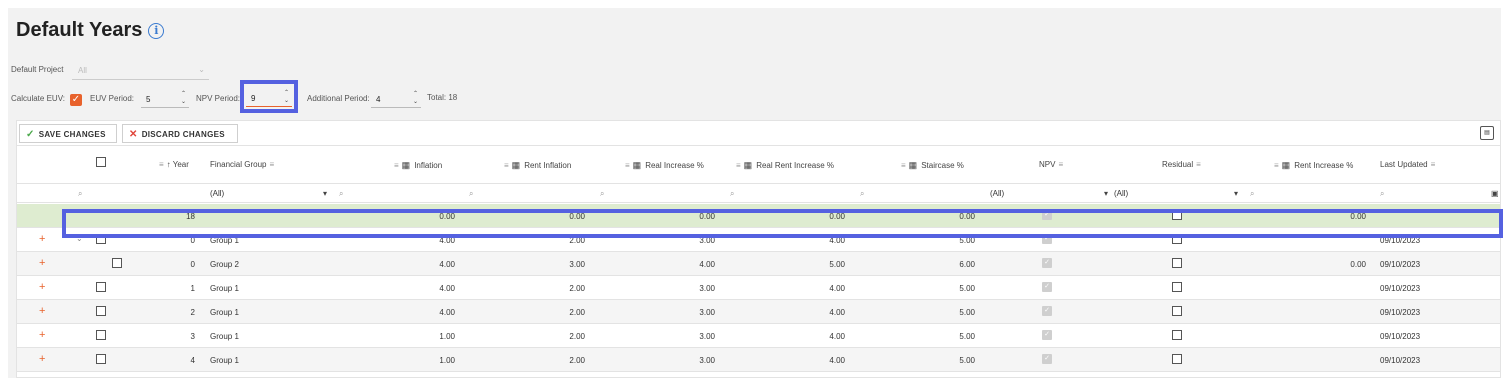  I want to click on cell-year: 3, so click(171, 336).